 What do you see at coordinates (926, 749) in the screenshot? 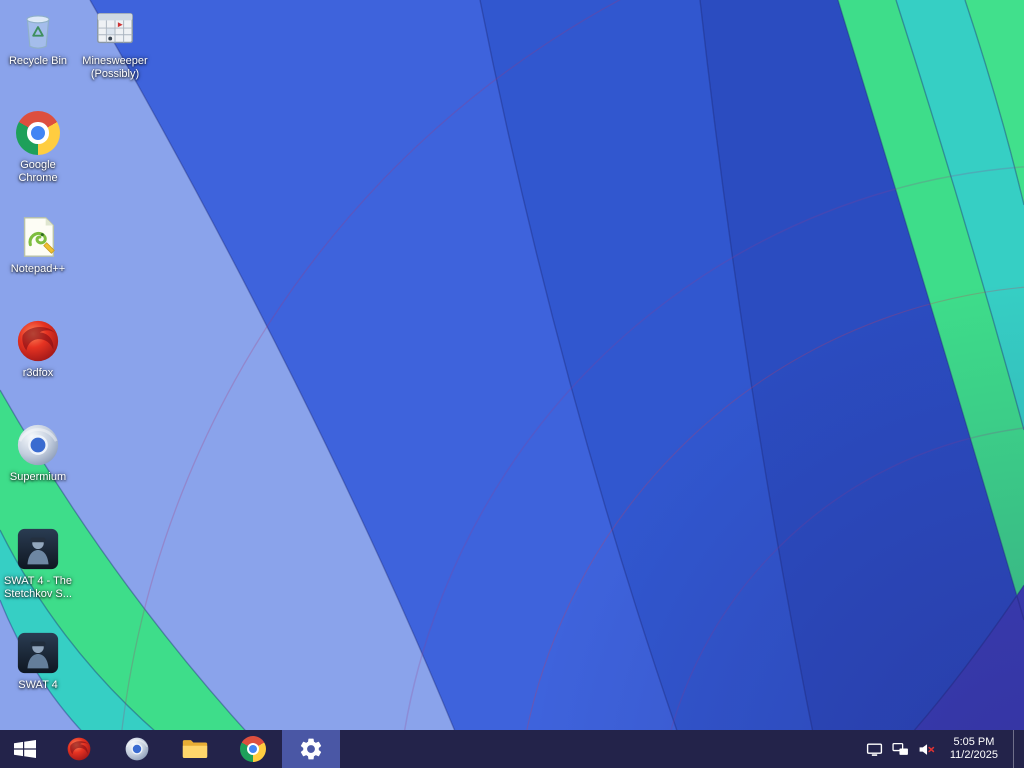
I see `volume-muted-icon` at bounding box center [926, 749].